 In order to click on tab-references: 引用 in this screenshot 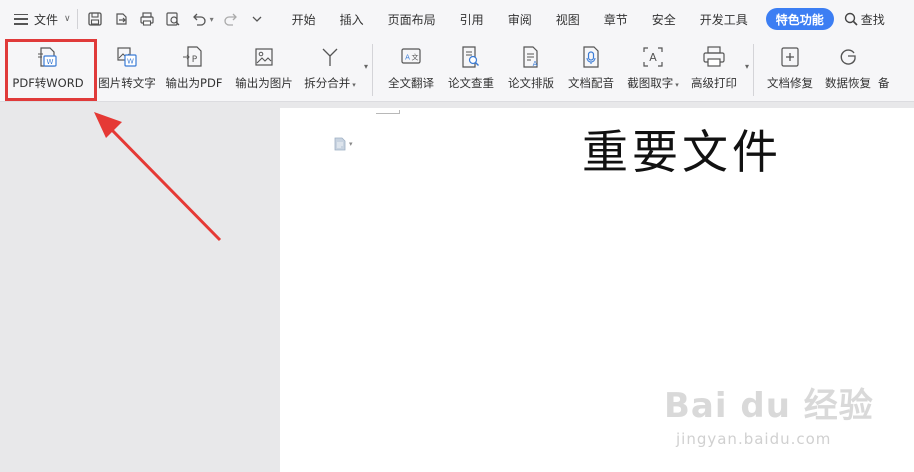, I will do `click(472, 19)`.